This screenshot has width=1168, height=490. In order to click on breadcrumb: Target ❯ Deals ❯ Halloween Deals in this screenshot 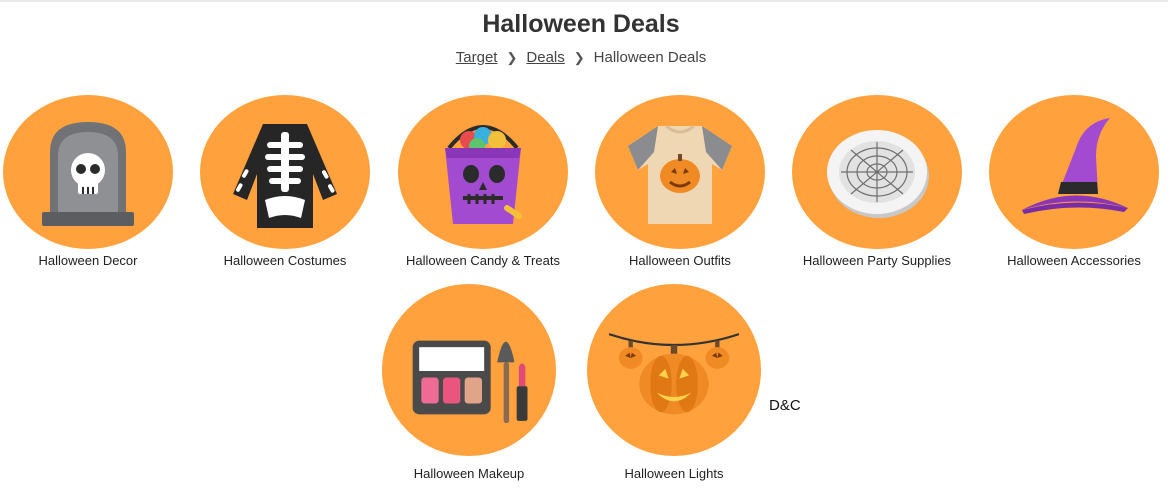, I will do `click(581, 57)`.